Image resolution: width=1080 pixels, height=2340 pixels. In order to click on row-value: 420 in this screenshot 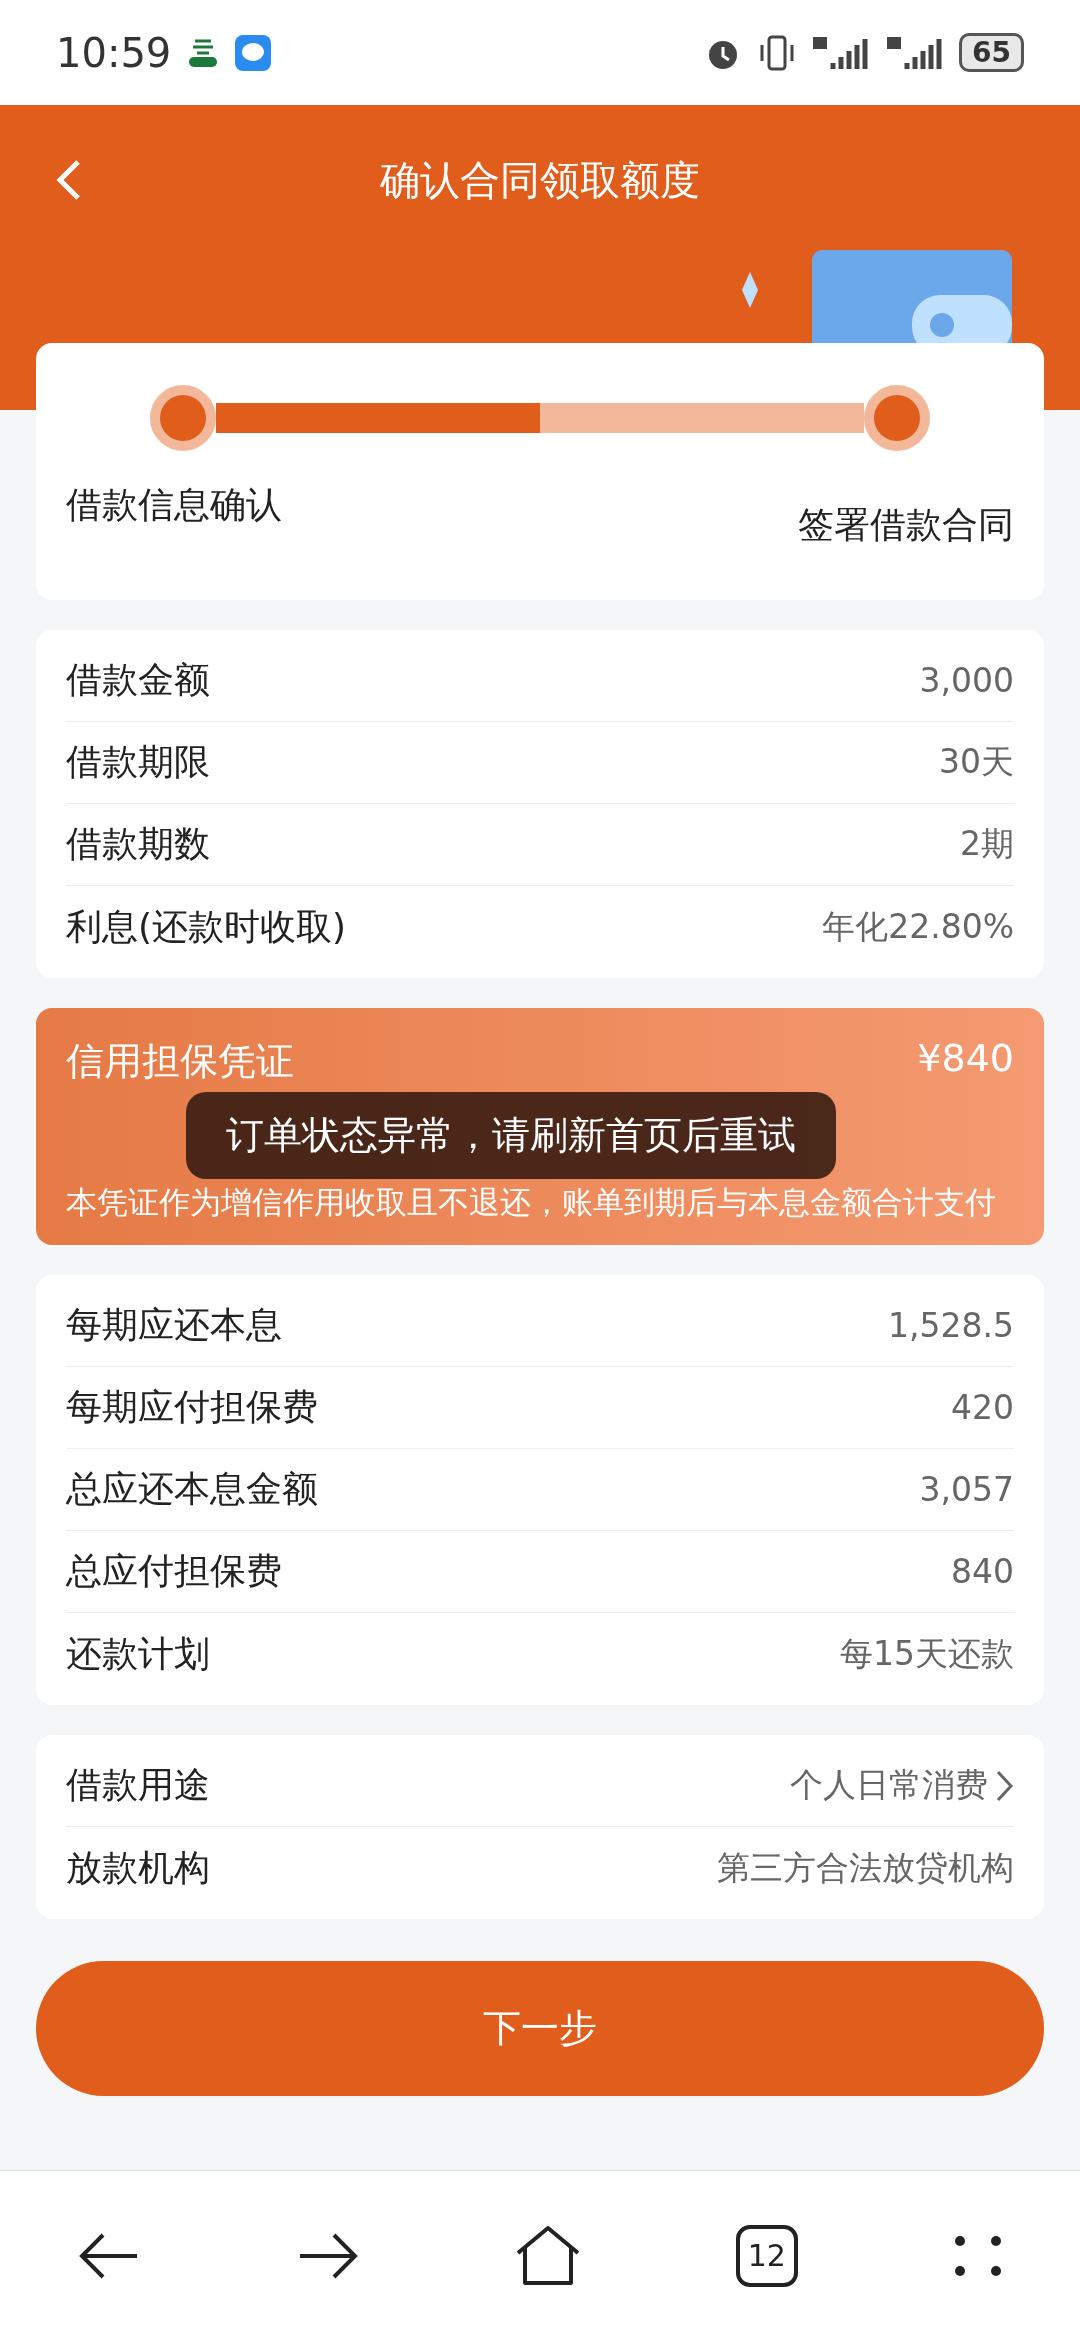, I will do `click(982, 1407)`.